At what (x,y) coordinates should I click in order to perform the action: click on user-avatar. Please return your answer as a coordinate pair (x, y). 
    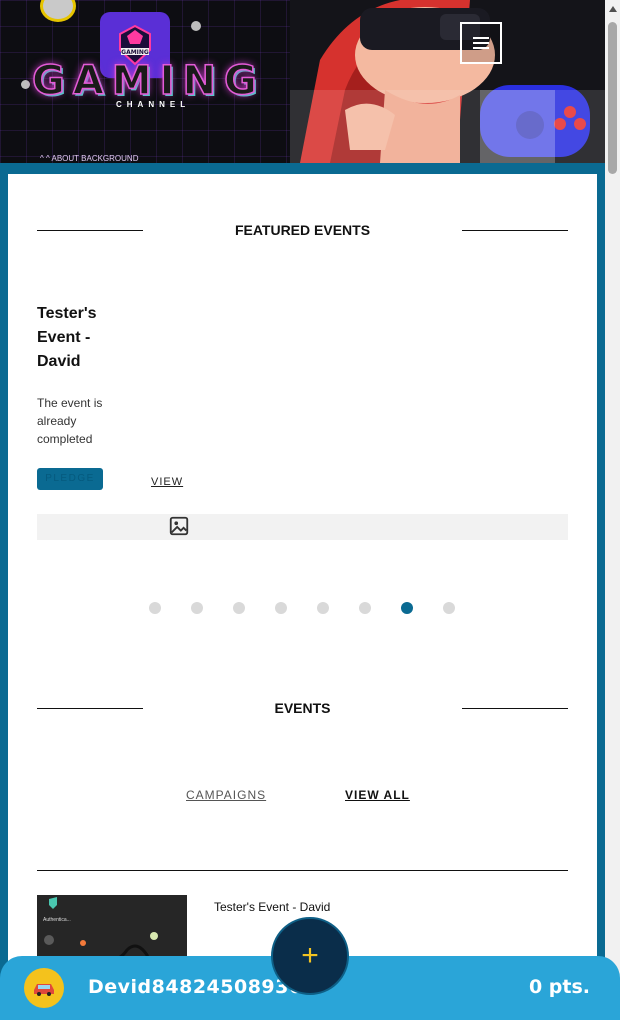
    Looking at the image, I should click on (44, 988).